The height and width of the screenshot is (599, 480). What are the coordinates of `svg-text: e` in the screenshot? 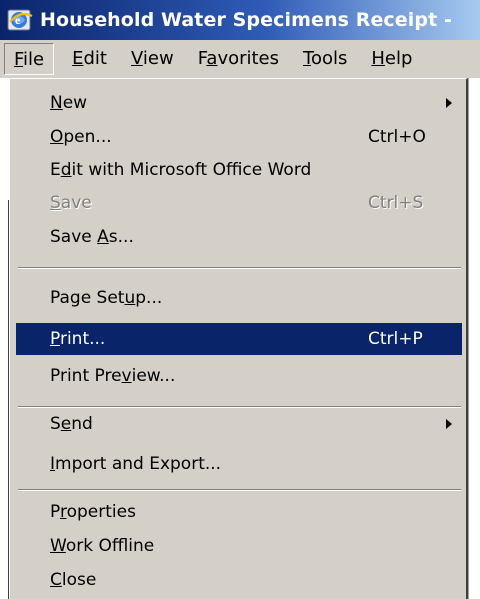 It's located at (18, 20).